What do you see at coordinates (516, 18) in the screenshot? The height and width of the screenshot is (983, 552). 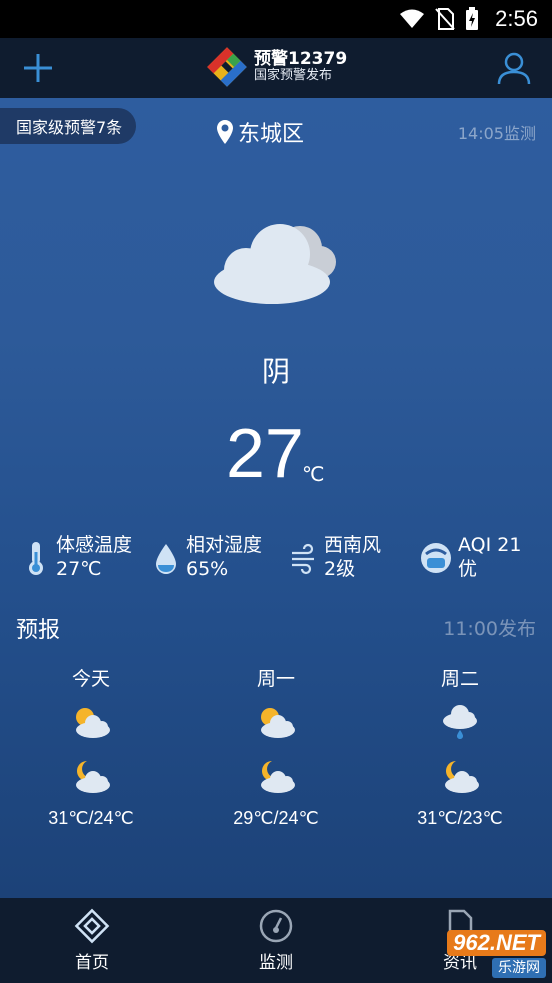 I see `clock: 2:56` at bounding box center [516, 18].